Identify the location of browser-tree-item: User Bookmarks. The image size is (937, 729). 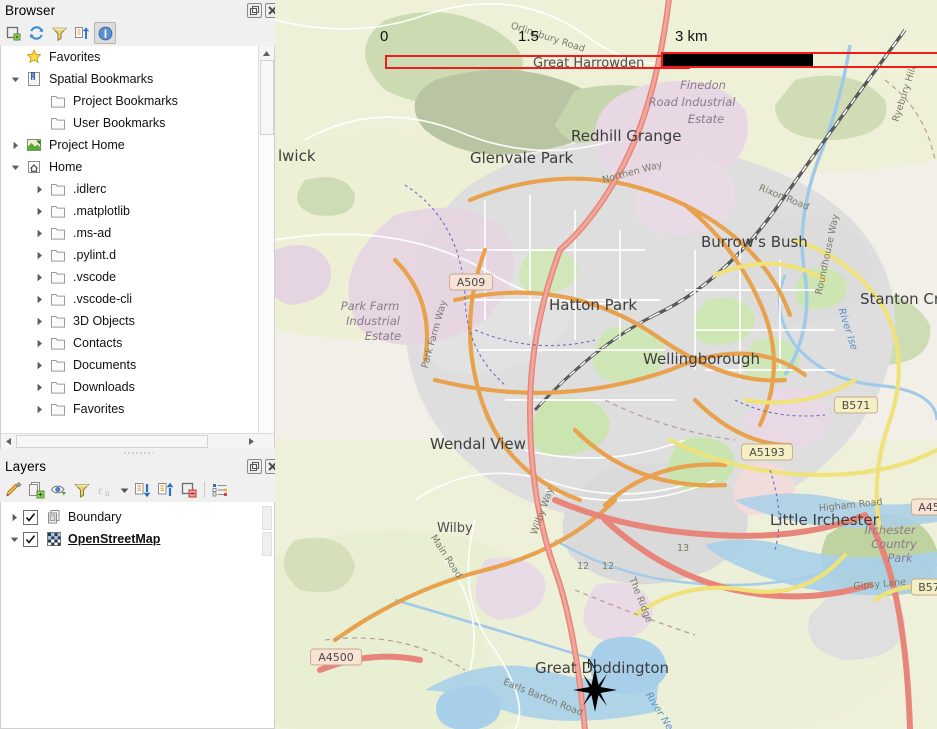
(137, 123).